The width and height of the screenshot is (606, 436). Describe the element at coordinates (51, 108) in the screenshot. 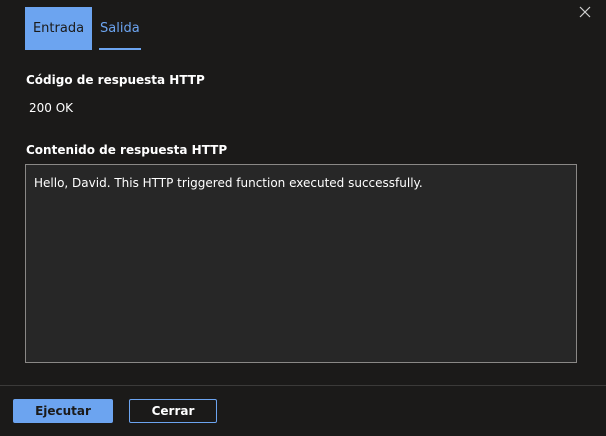

I see `response-code-value: 200 OK` at that location.